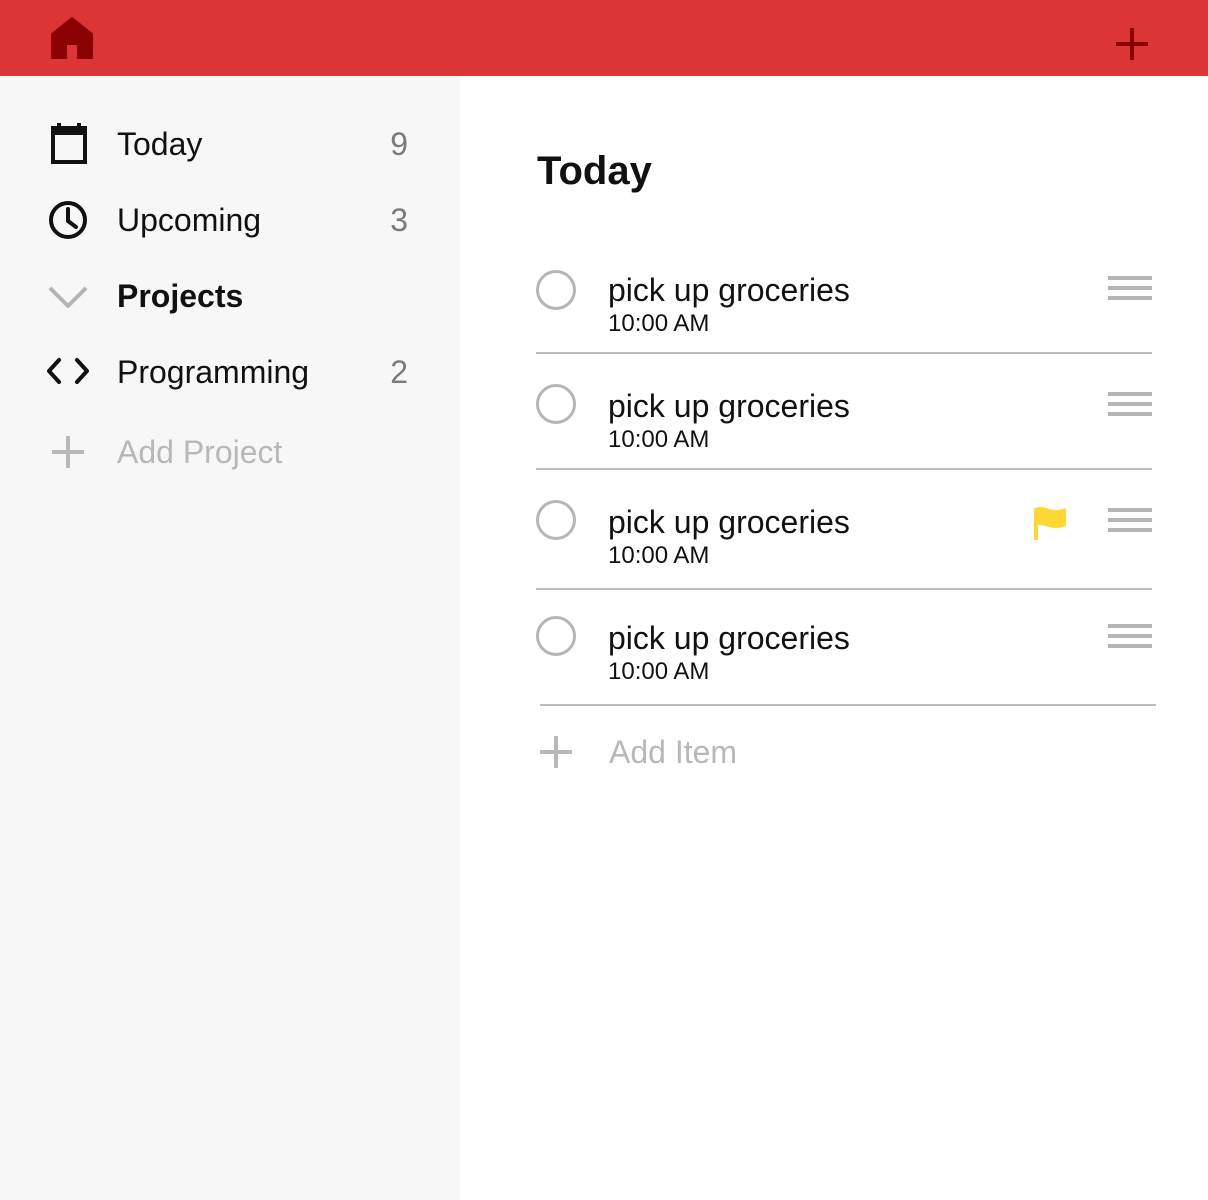 The height and width of the screenshot is (1200, 1208). I want to click on sidebar-item-projects: Projects, so click(230, 296).